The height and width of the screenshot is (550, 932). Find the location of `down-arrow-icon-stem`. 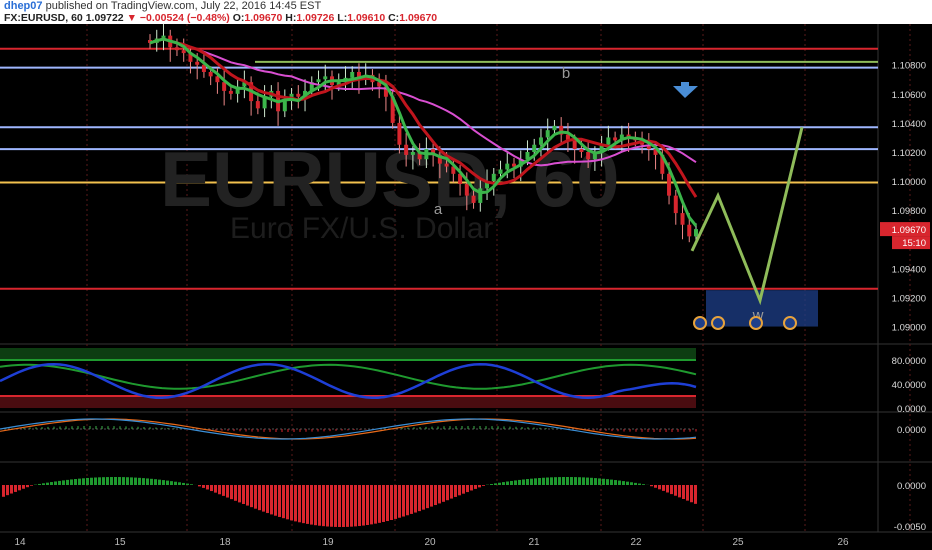

down-arrow-icon-stem is located at coordinates (685, 86).